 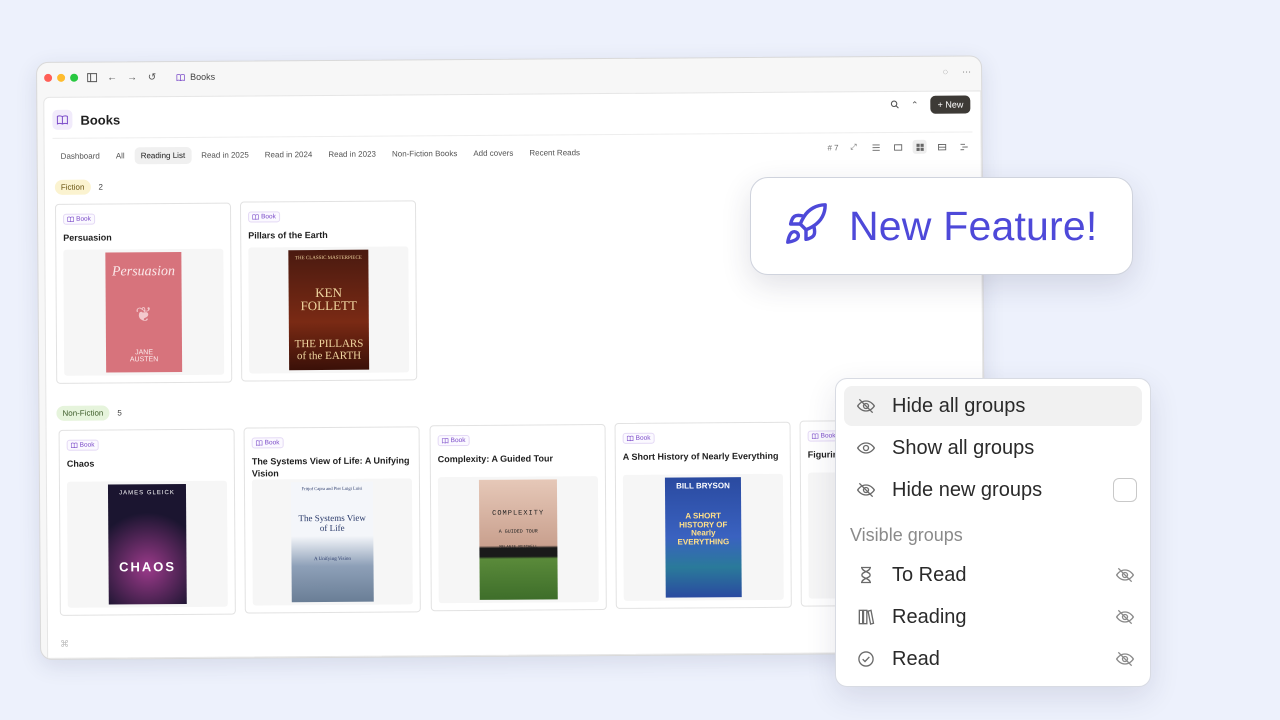 What do you see at coordinates (554, 152) in the screenshot?
I see `tab-recent-reads: Recent Reads` at bounding box center [554, 152].